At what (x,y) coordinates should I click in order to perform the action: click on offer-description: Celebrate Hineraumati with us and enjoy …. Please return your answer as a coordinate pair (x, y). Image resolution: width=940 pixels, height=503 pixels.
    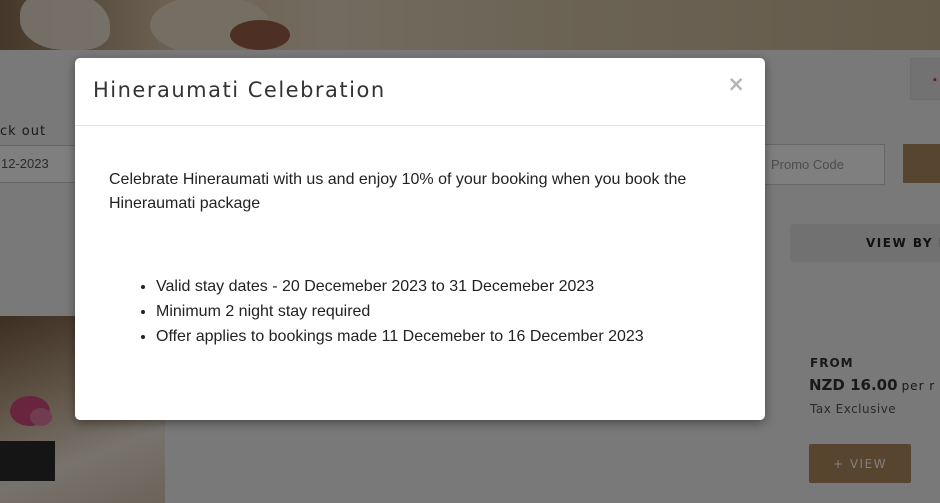
    Looking at the image, I should click on (398, 191).